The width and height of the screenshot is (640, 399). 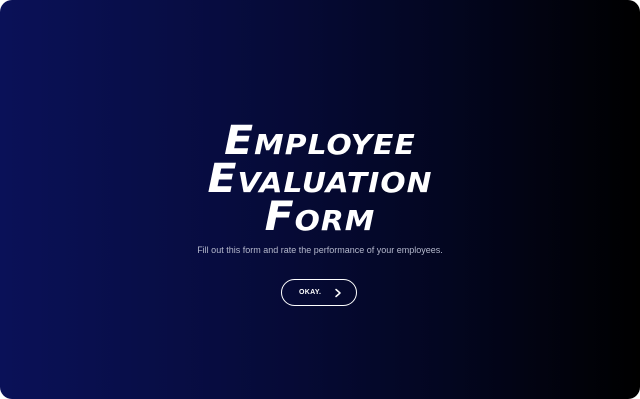 I want to click on form-title-line-1: Employee, so click(x=320, y=141).